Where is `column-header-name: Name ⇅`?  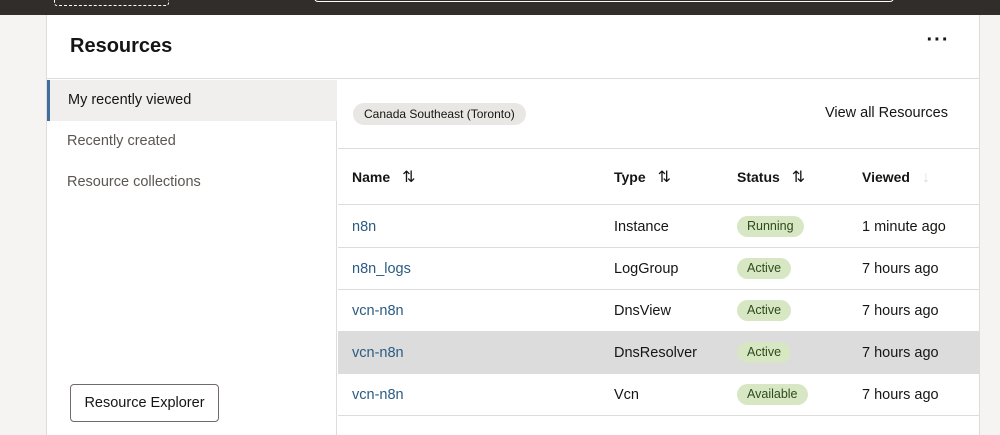
column-header-name: Name ⇅ is located at coordinates (384, 177).